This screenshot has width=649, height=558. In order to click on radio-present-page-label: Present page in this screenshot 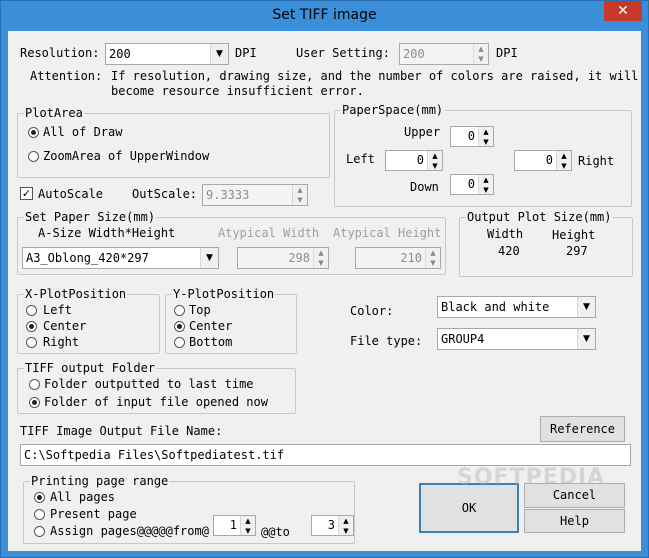, I will do `click(93, 514)`.